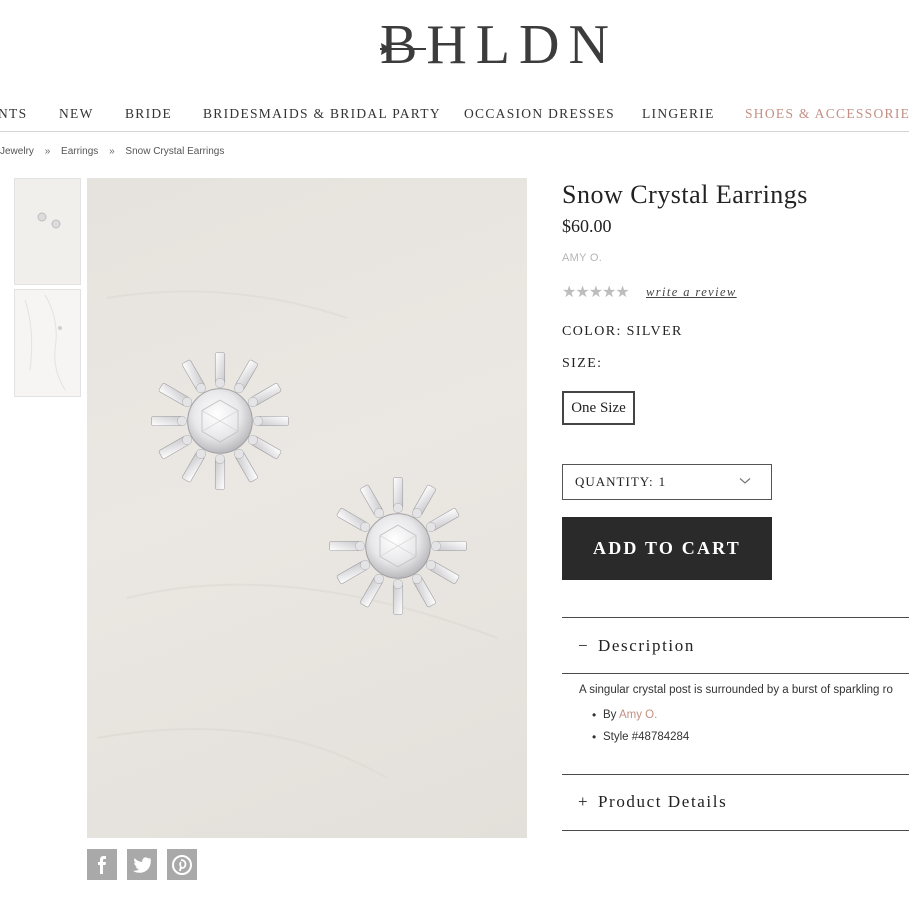  Describe the element at coordinates (622, 331) in the screenshot. I see `color-label: COLOR: SILVER` at that location.